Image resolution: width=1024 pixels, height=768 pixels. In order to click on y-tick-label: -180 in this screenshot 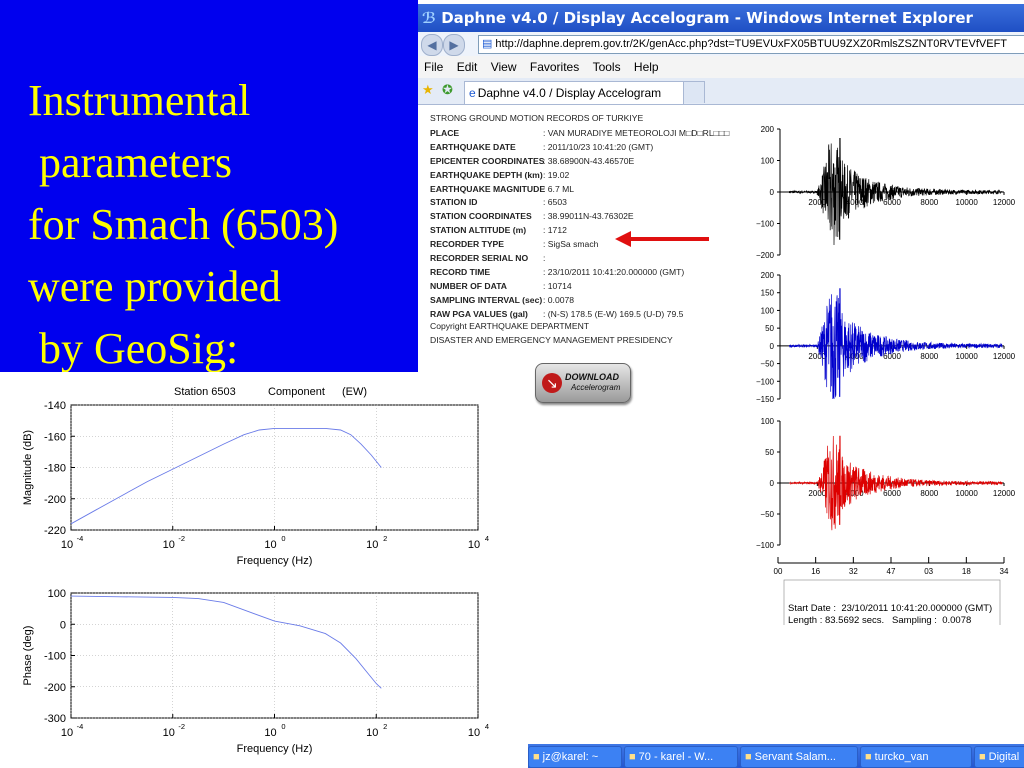, I will do `click(55, 469)`.